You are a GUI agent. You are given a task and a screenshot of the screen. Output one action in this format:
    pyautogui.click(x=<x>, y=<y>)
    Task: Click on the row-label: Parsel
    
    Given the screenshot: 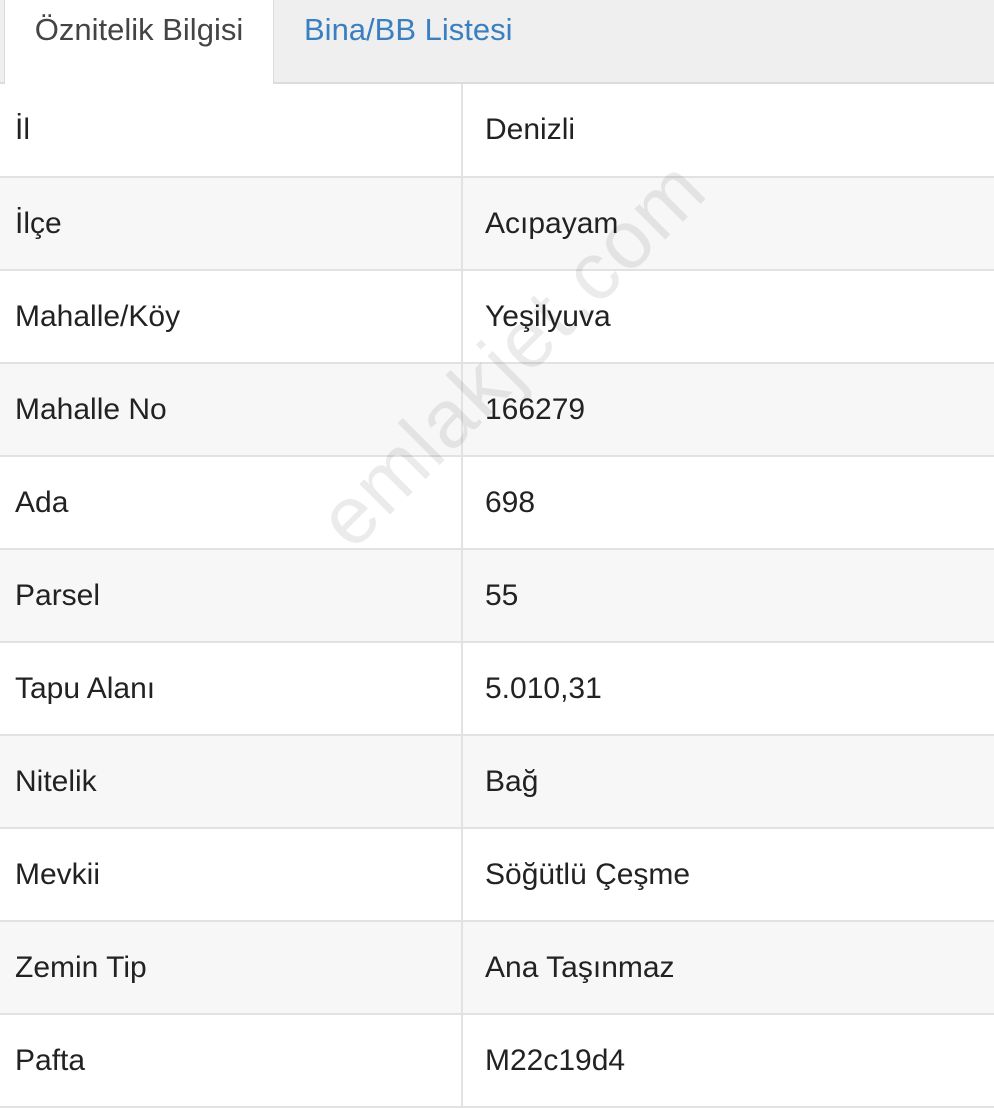 What is the action you would take?
    pyautogui.click(x=58, y=595)
    